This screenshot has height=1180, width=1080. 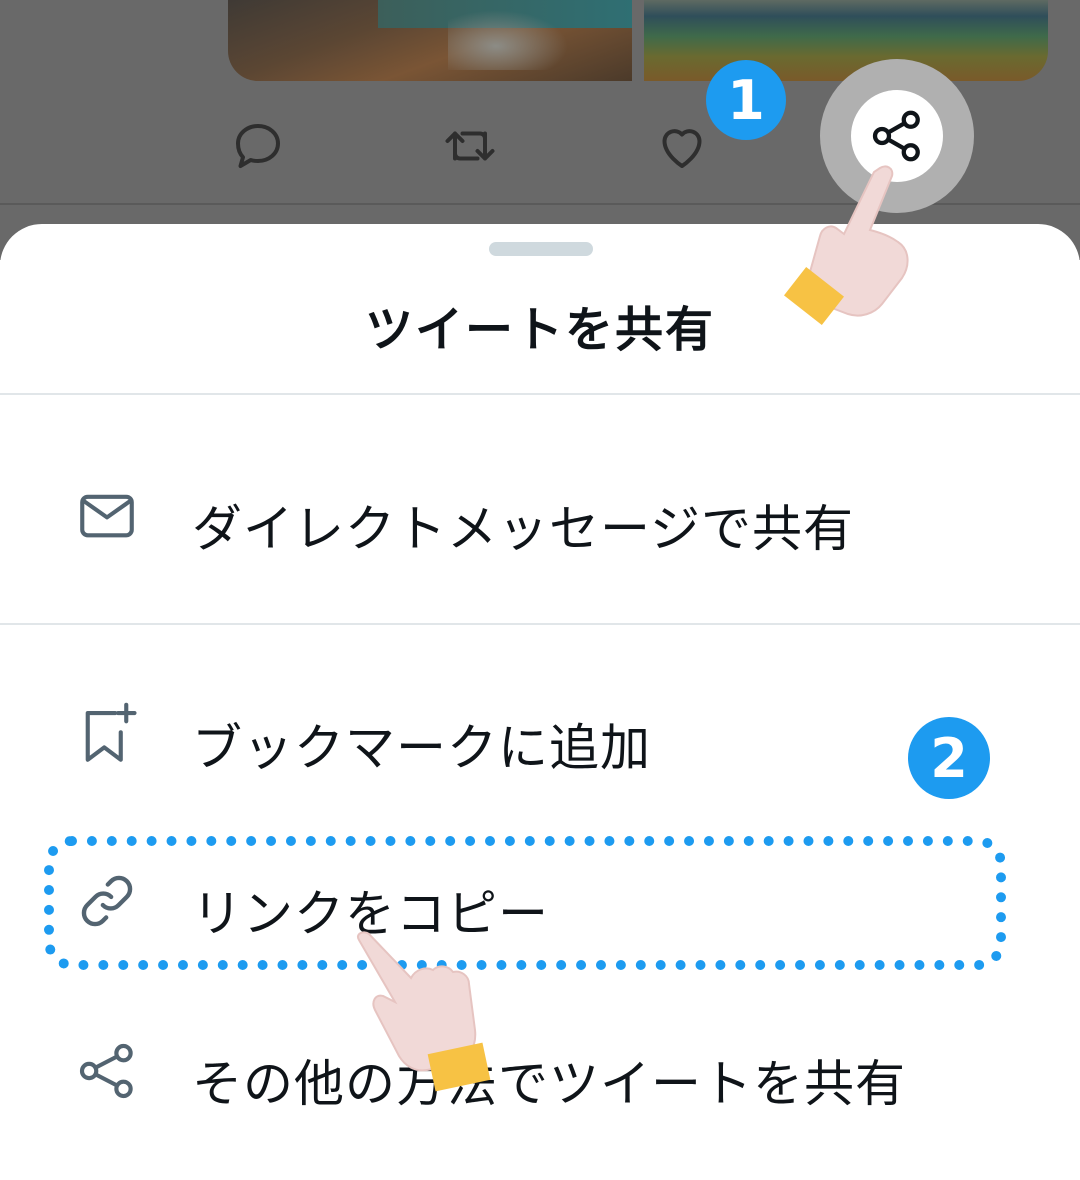 What do you see at coordinates (549, 1084) in the screenshot?
I see `menu-item-label: その他の方法でツイートを共有` at bounding box center [549, 1084].